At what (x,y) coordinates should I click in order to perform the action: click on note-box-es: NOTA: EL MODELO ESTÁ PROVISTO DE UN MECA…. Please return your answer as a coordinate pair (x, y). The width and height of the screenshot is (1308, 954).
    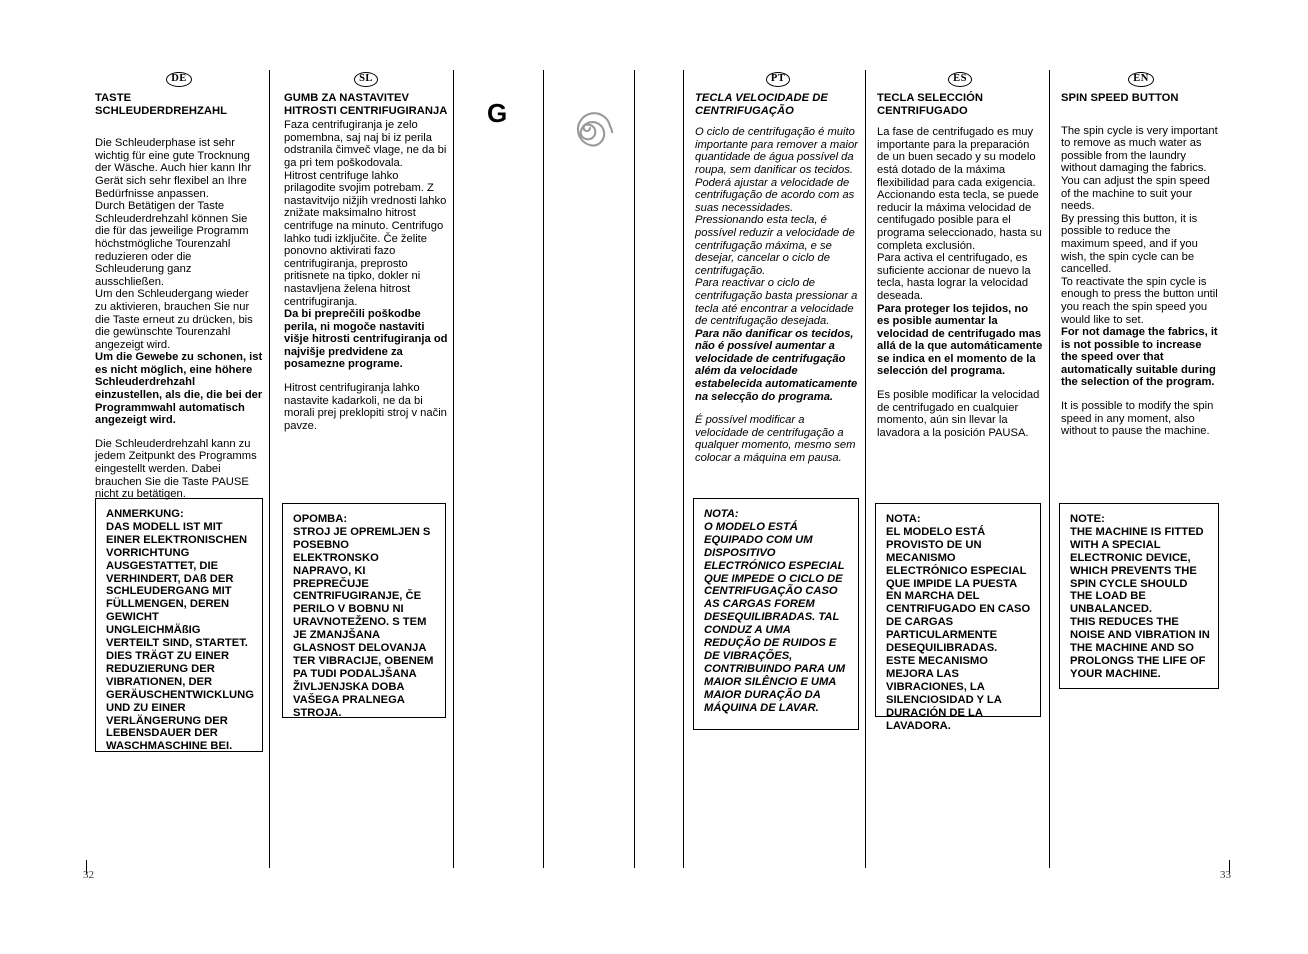
    Looking at the image, I should click on (958, 617).